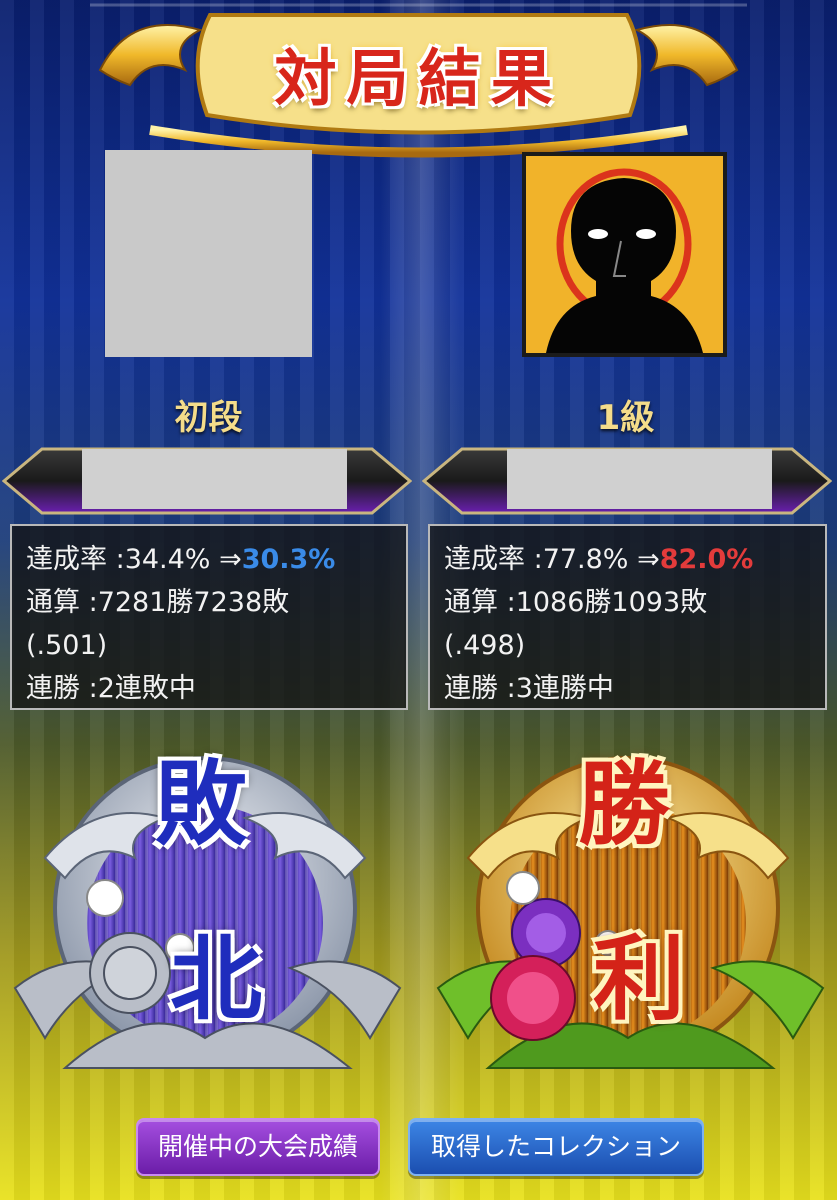 This screenshot has height=1200, width=837. Describe the element at coordinates (485, 645) in the screenshot. I see `record-pct: (.498)` at that location.